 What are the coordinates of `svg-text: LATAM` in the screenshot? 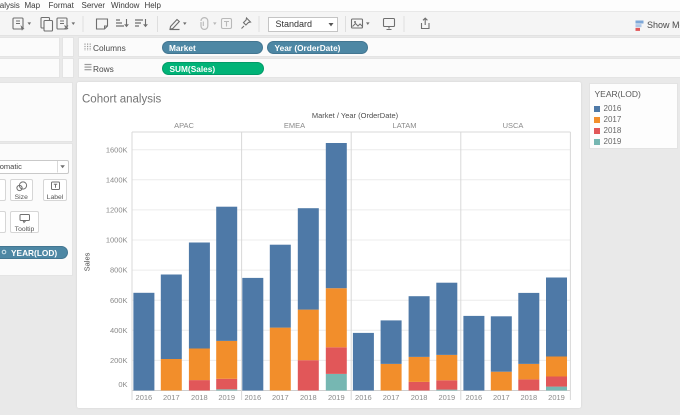 It's located at (405, 125).